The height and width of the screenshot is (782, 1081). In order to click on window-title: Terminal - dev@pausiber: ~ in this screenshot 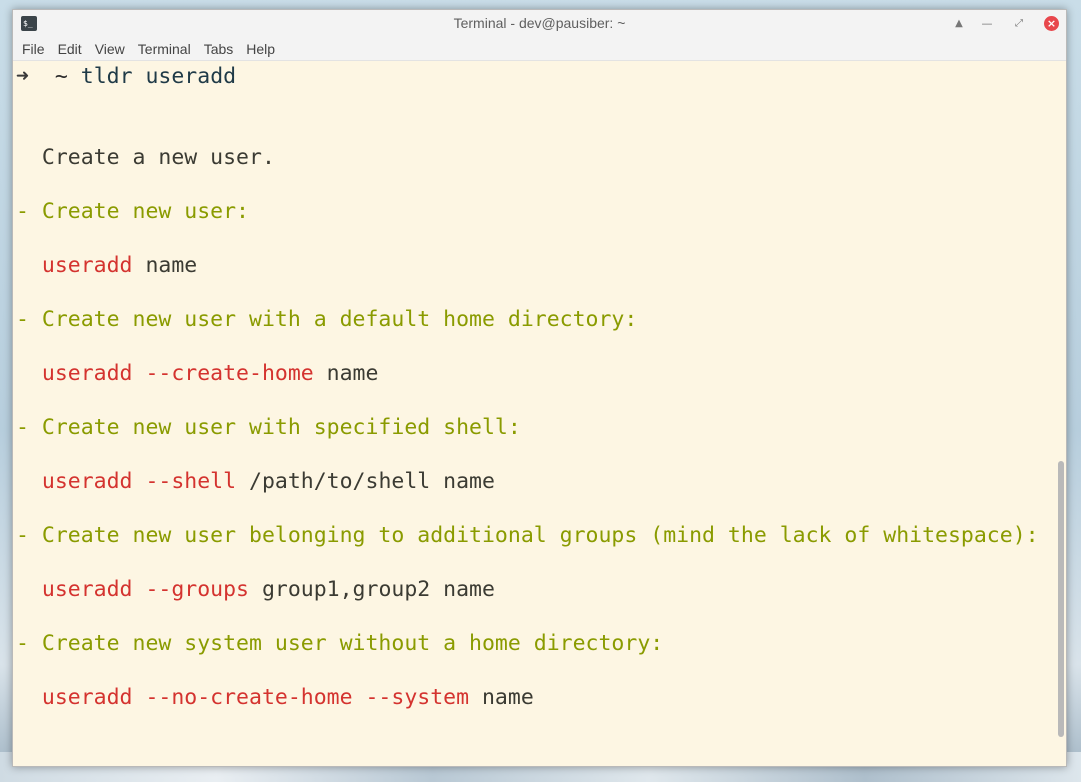, I will do `click(539, 23)`.